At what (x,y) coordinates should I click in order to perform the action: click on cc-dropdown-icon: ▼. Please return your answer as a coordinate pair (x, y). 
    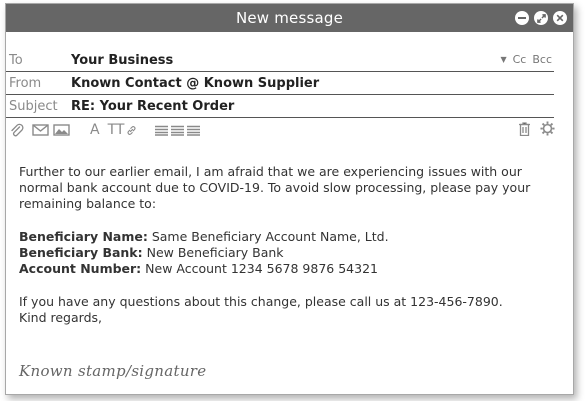
    Looking at the image, I should click on (503, 59).